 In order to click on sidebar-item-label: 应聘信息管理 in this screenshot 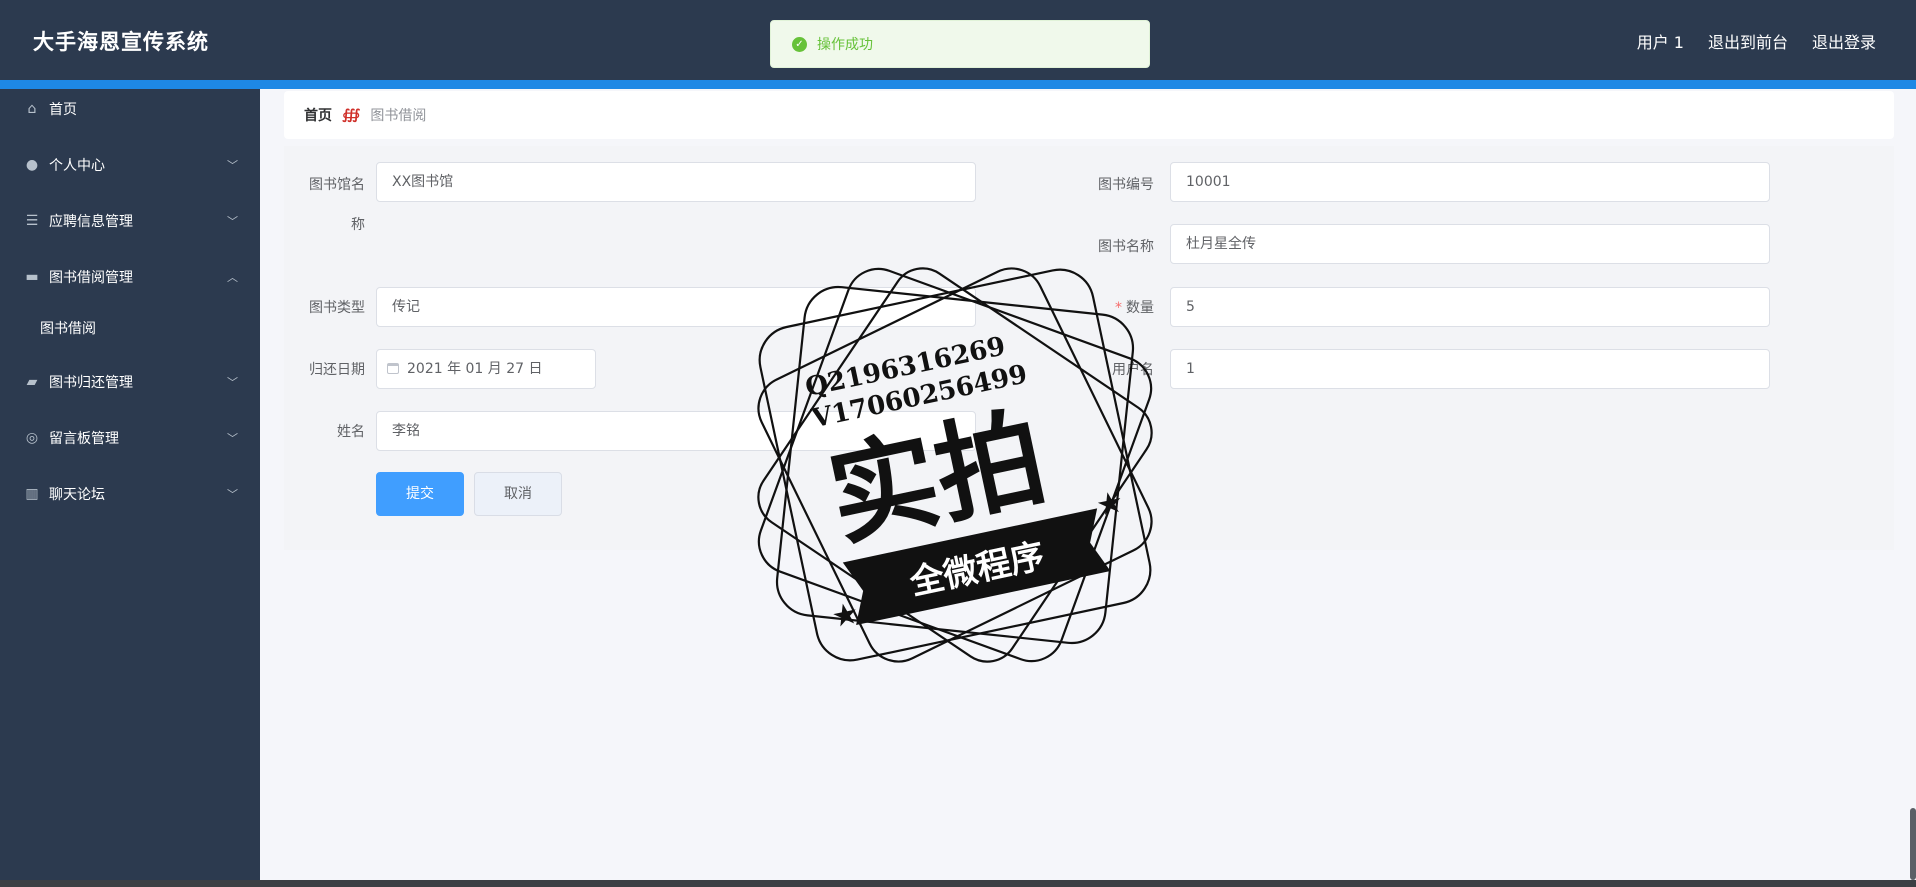, I will do `click(91, 222)`.